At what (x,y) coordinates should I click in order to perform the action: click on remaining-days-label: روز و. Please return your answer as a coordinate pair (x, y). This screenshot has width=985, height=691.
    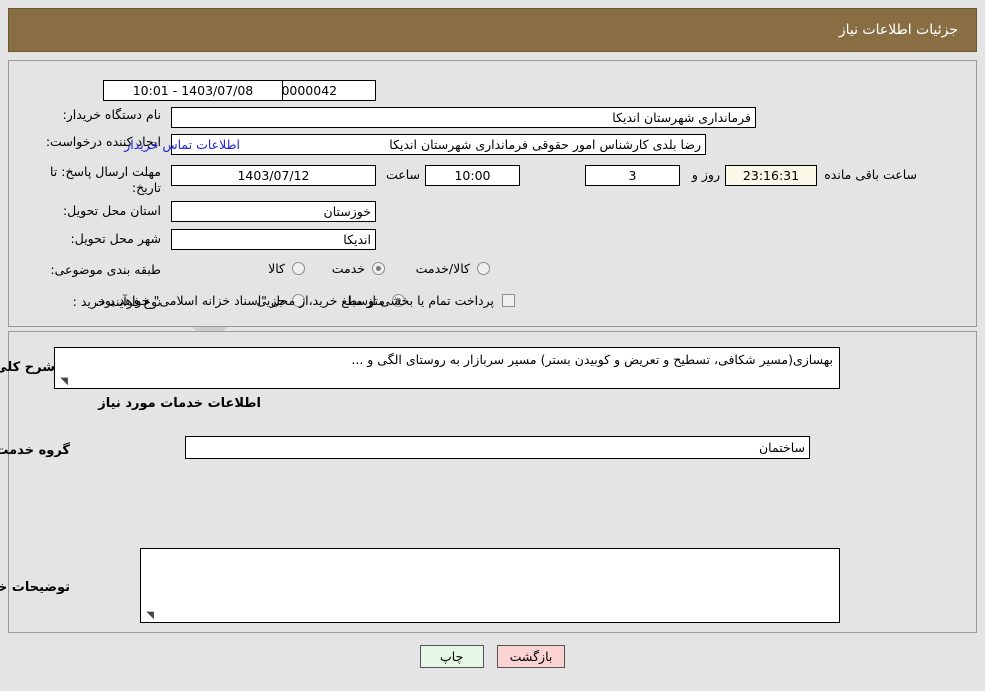
    Looking at the image, I should click on (705, 174).